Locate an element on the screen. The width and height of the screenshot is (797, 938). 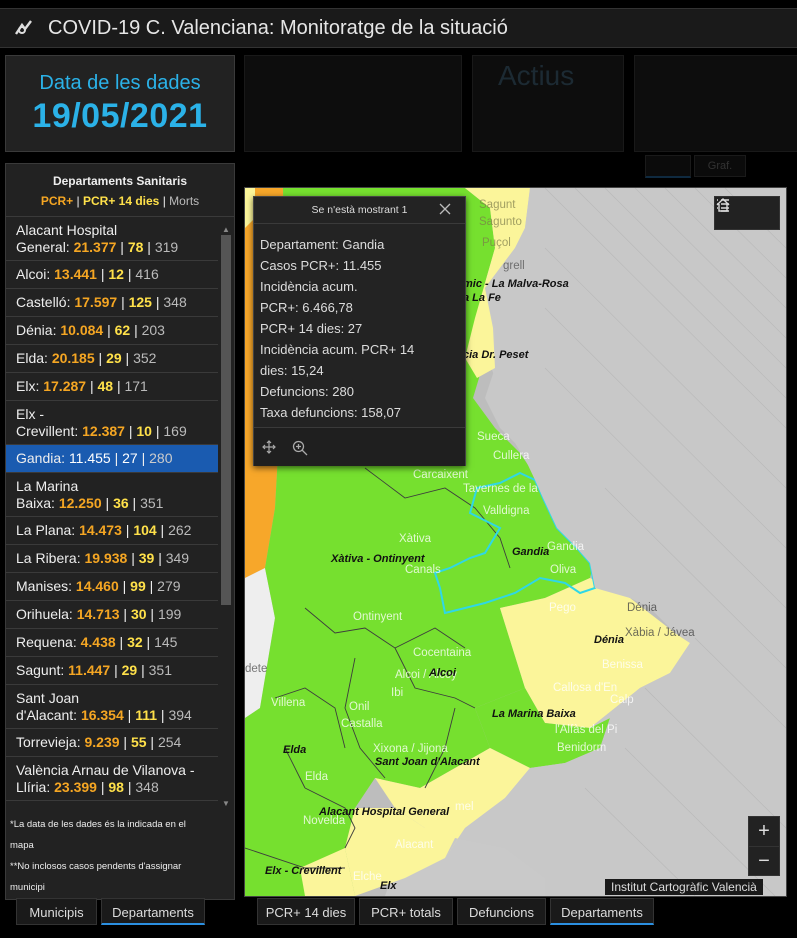
pcr-value: 12.387 is located at coordinates (103, 430).